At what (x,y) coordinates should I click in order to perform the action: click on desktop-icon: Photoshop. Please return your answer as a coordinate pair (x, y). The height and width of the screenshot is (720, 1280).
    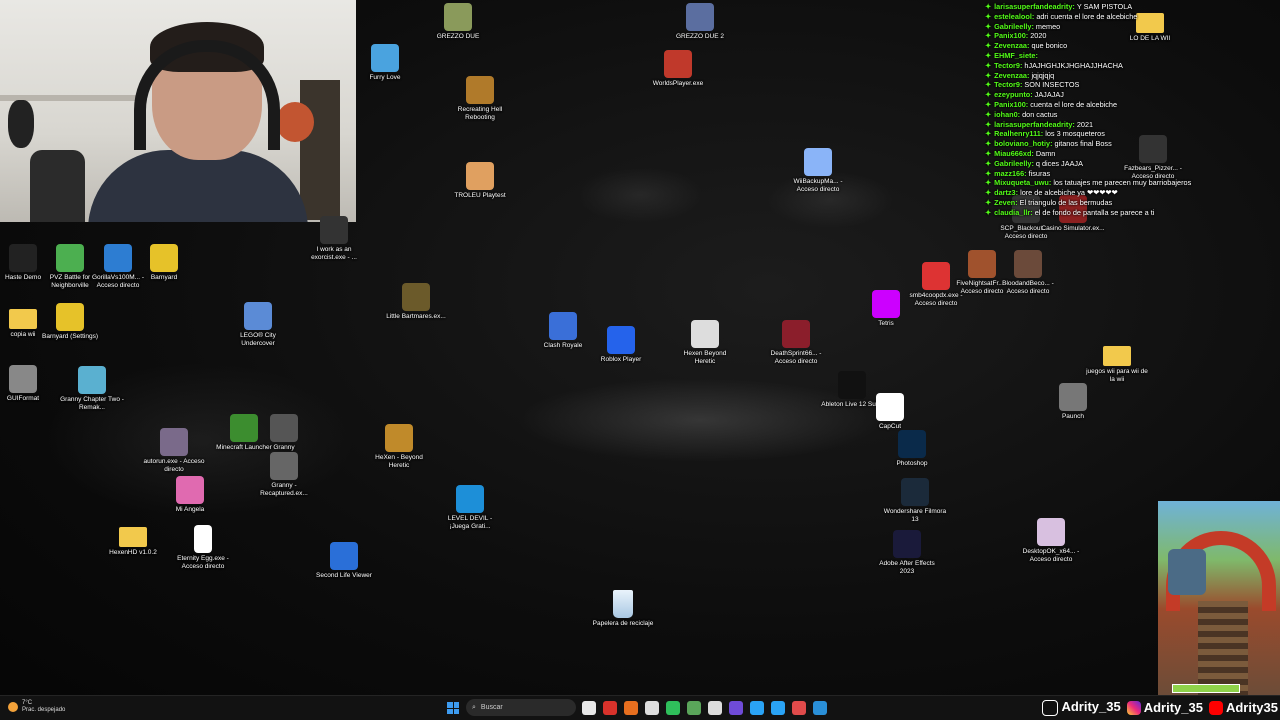
    Looking at the image, I should click on (912, 449).